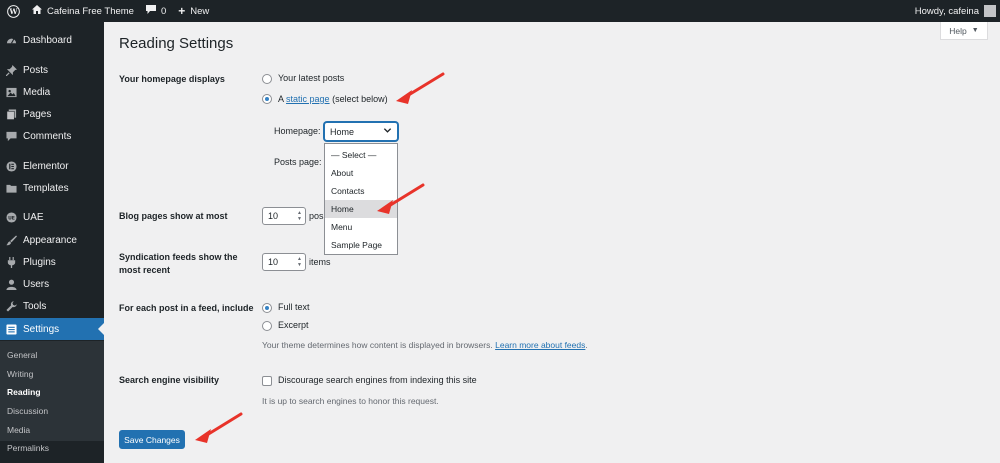  What do you see at coordinates (182, 11) in the screenshot?
I see `plus-icon: +` at bounding box center [182, 11].